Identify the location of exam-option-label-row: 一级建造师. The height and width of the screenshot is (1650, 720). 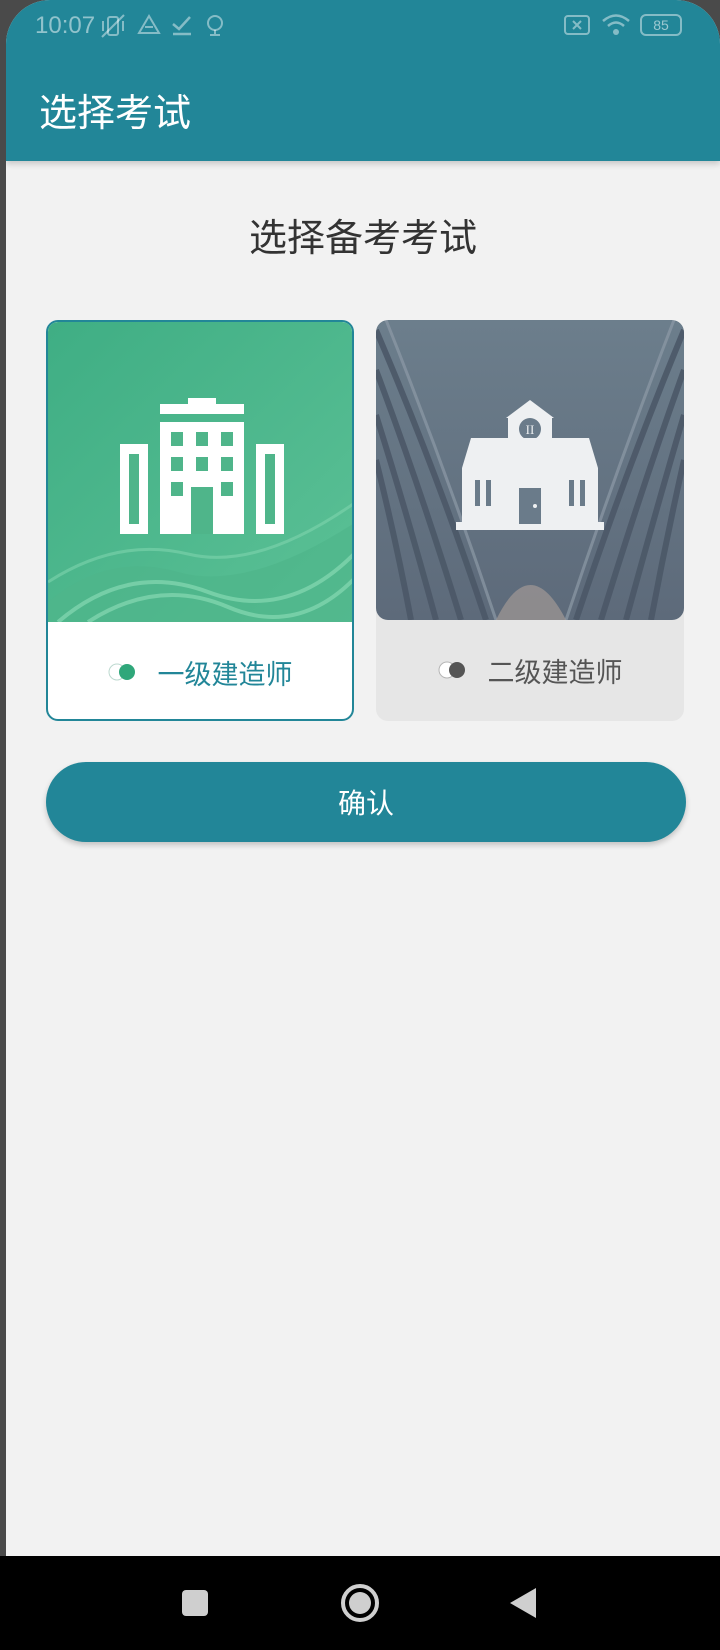
(200, 672).